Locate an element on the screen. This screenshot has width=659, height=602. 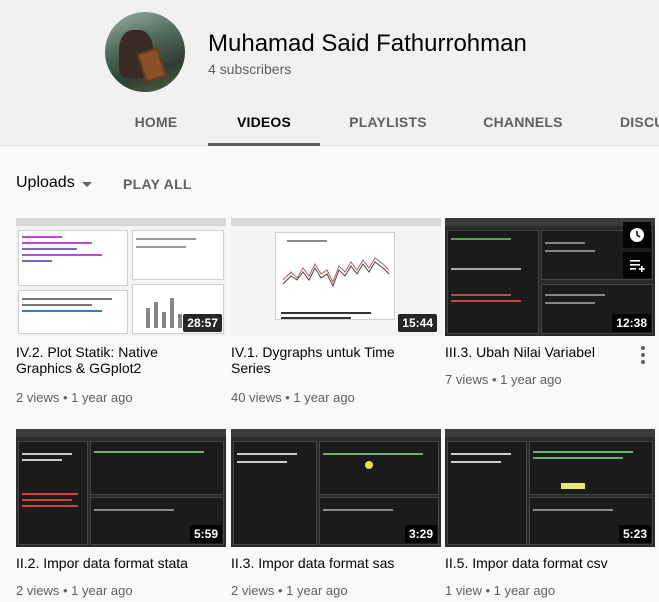
video-views: 1 view is located at coordinates (463, 590).